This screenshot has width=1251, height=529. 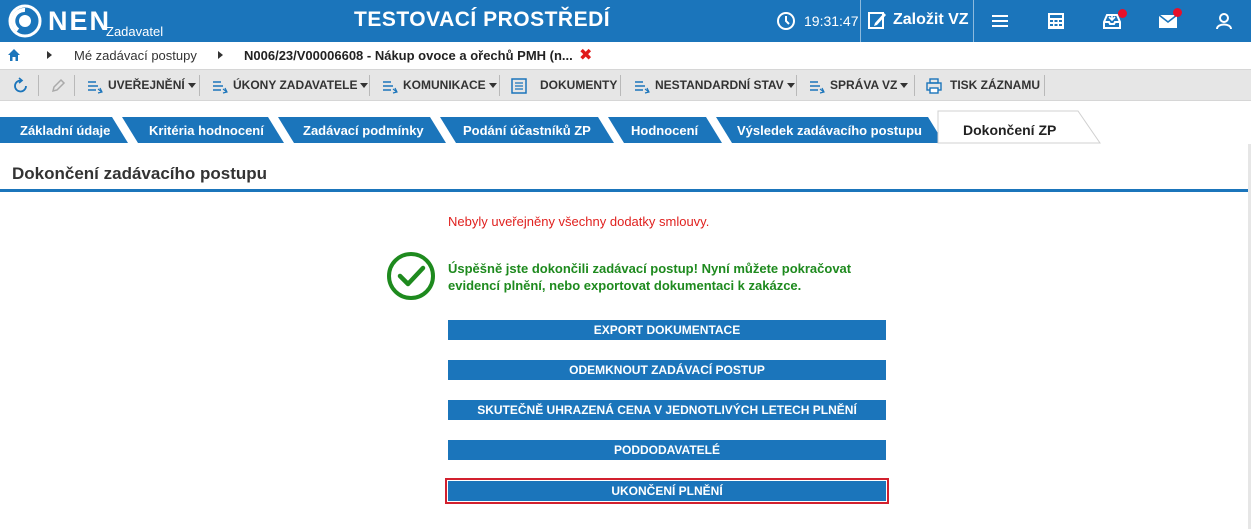 I want to click on toolbar-communication-menu: KOMUNIKACE, so click(x=450, y=85).